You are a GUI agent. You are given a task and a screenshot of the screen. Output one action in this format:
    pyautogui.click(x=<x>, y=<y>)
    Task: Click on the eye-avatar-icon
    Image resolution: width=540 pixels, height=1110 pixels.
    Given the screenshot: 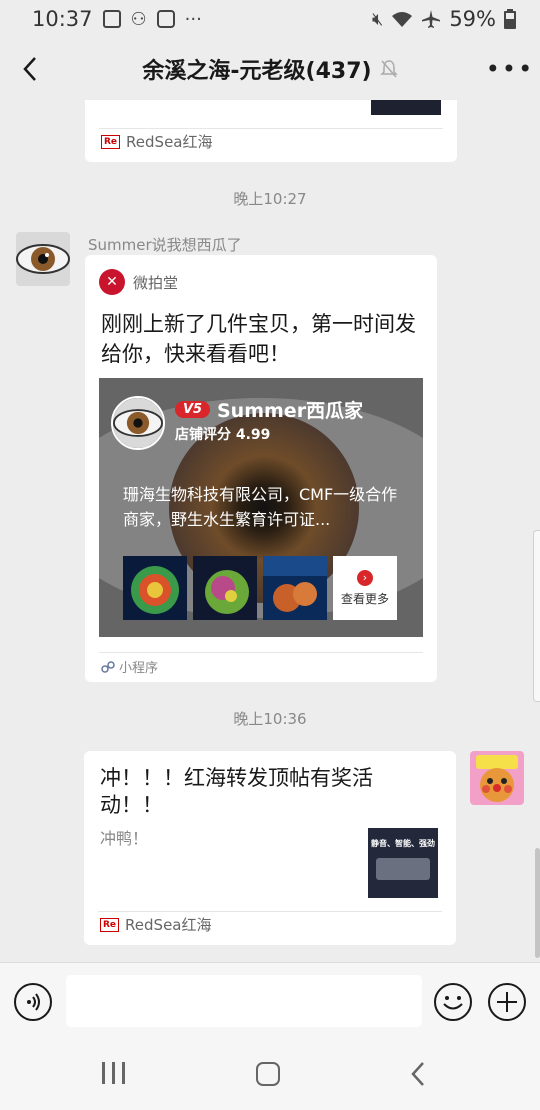 What is the action you would take?
    pyautogui.click(x=43, y=259)
    